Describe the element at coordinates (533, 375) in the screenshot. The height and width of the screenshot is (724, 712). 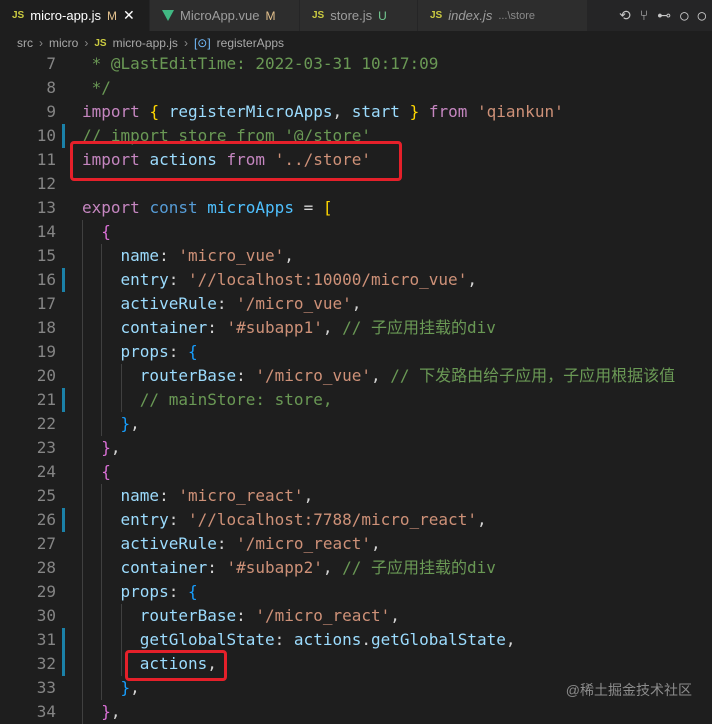
I see `code-token: // 下发路由给子应用，子应用根据该值` at that location.